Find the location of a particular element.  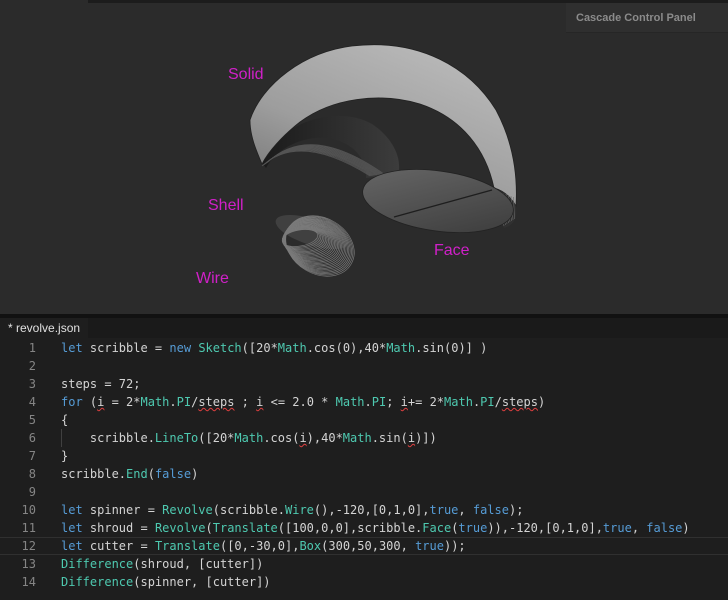

shell-wire-shape is located at coordinates (315, 245).